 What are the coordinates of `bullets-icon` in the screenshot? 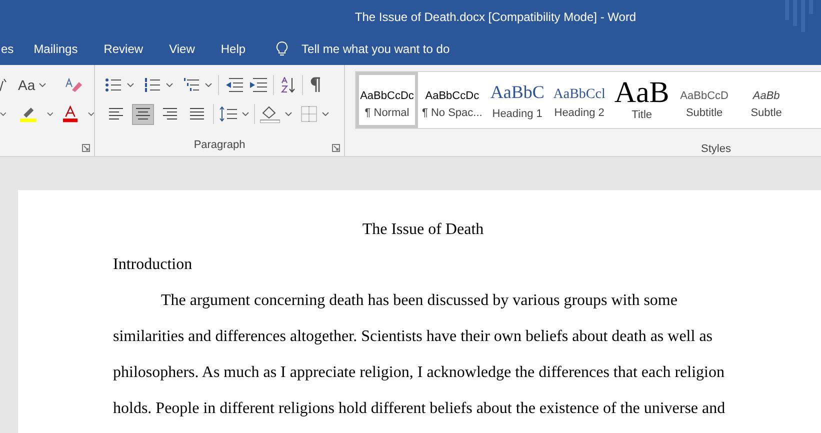 It's located at (113, 85).